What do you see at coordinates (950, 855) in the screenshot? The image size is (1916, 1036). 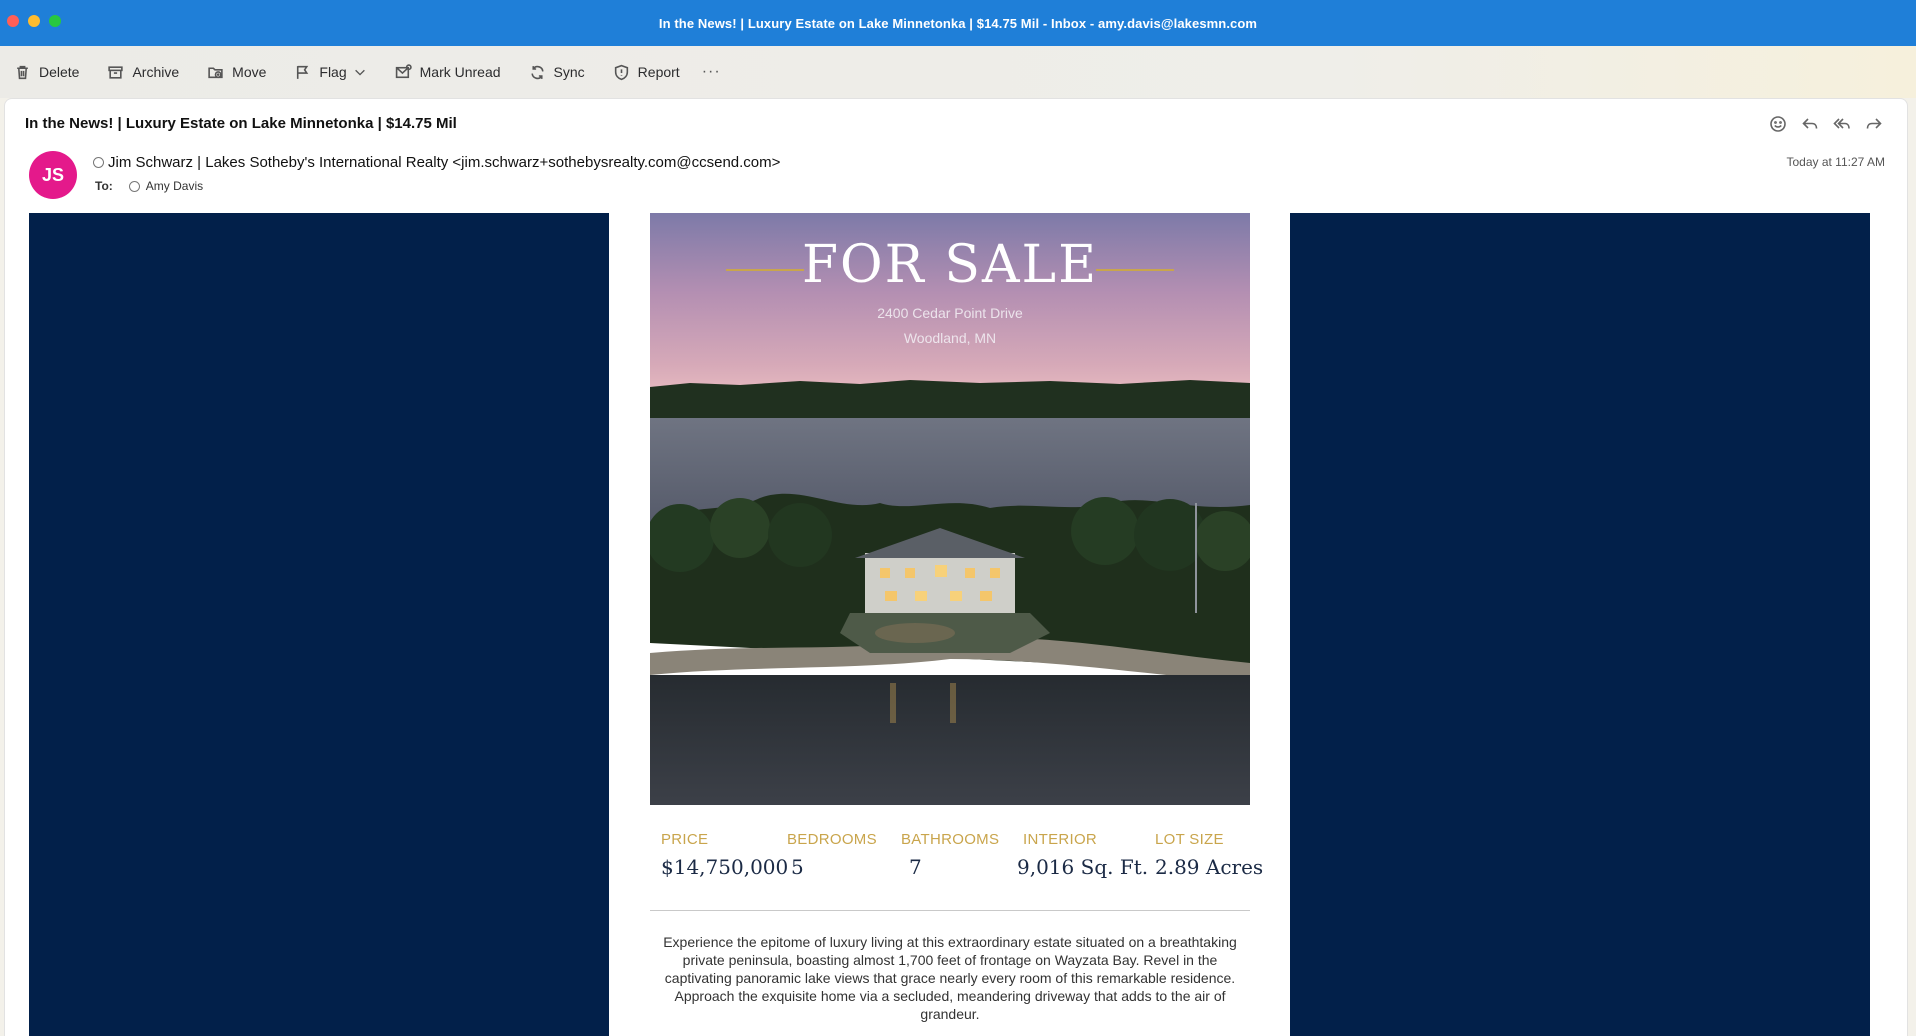 I see `stat-bathrooms: BATHROOMS 7` at bounding box center [950, 855].